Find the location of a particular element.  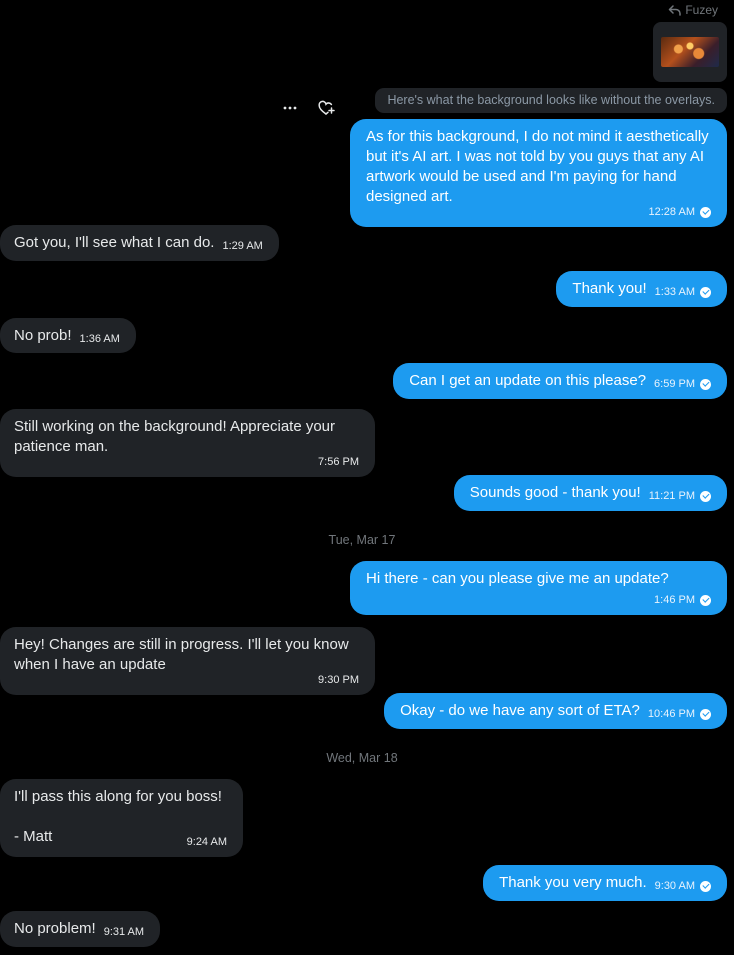

message-time: 1:29 AM is located at coordinates (242, 246).